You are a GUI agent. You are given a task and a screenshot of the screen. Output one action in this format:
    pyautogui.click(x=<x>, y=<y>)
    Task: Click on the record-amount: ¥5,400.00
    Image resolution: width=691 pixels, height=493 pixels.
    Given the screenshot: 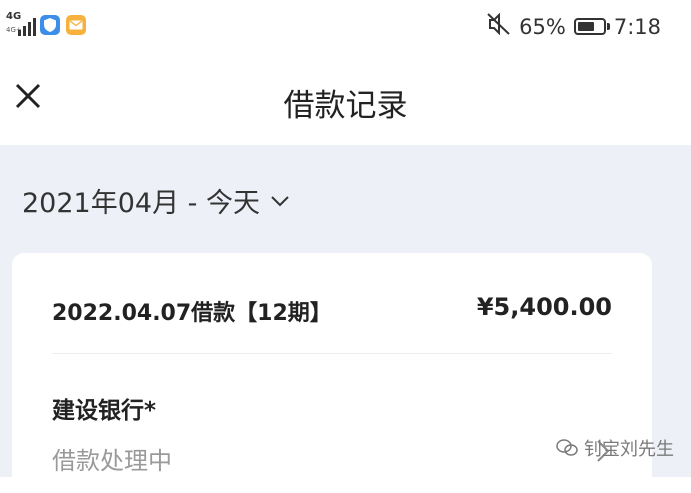 What is the action you would take?
    pyautogui.click(x=544, y=307)
    